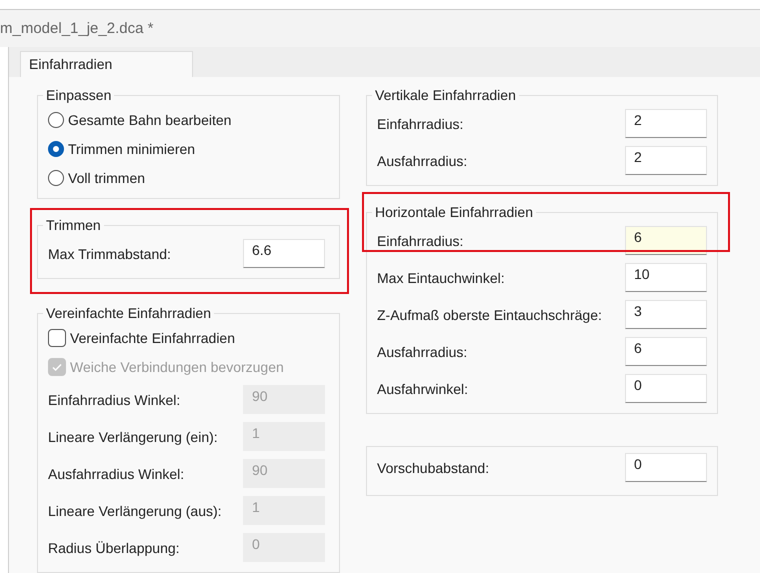 The height and width of the screenshot is (573, 760). Describe the element at coordinates (445, 95) in the screenshot. I see `group-title: Vertikale Einfahrradien` at that location.